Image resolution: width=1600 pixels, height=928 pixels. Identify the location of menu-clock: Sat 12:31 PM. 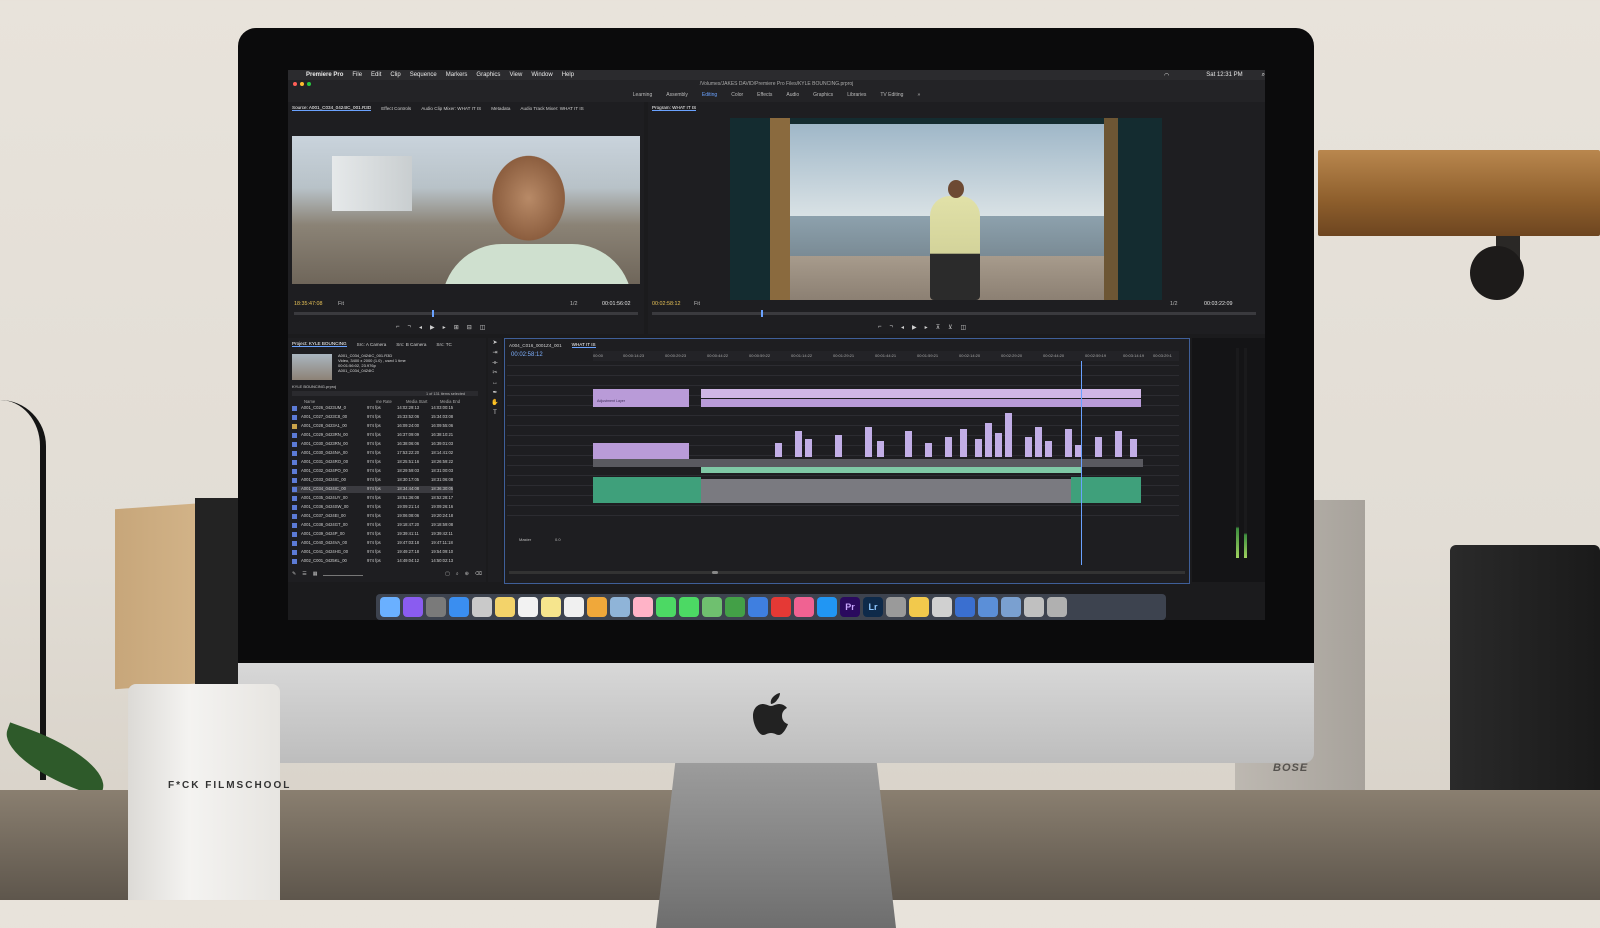
(1224, 75).